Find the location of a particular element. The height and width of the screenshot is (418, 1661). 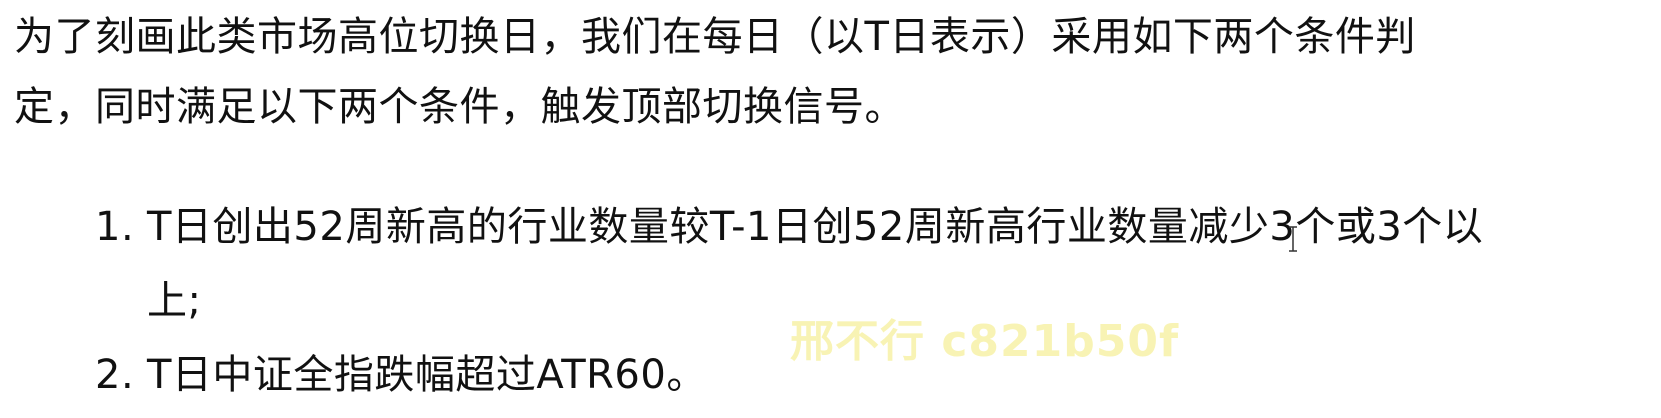

intro-line-1: 为了刻画此类市场高位切换日，我们在每日（以T日表示）采用如下两个条件判 is located at coordinates (715, 37).